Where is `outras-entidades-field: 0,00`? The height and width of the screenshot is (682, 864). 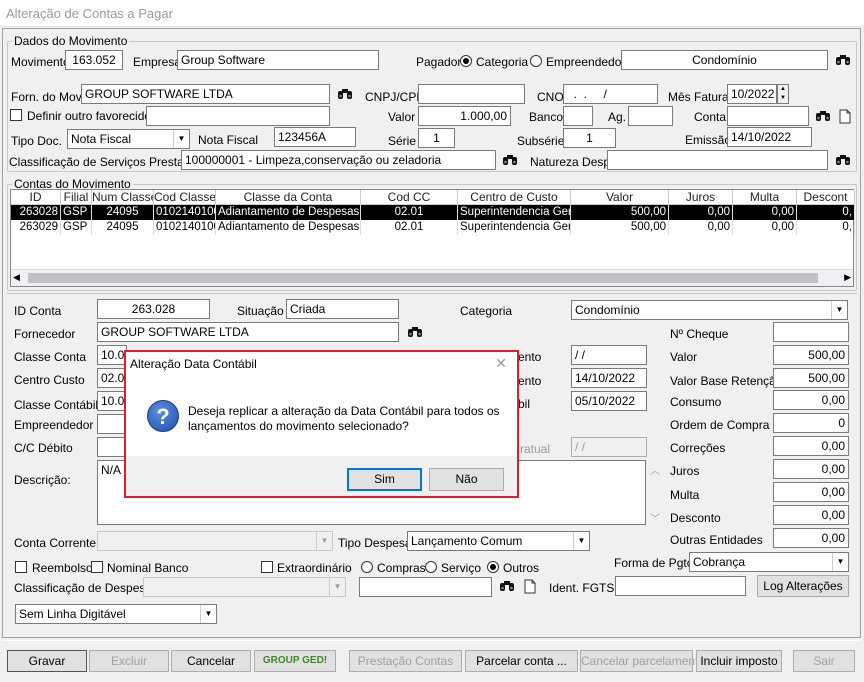 outras-entidades-field: 0,00 is located at coordinates (811, 538).